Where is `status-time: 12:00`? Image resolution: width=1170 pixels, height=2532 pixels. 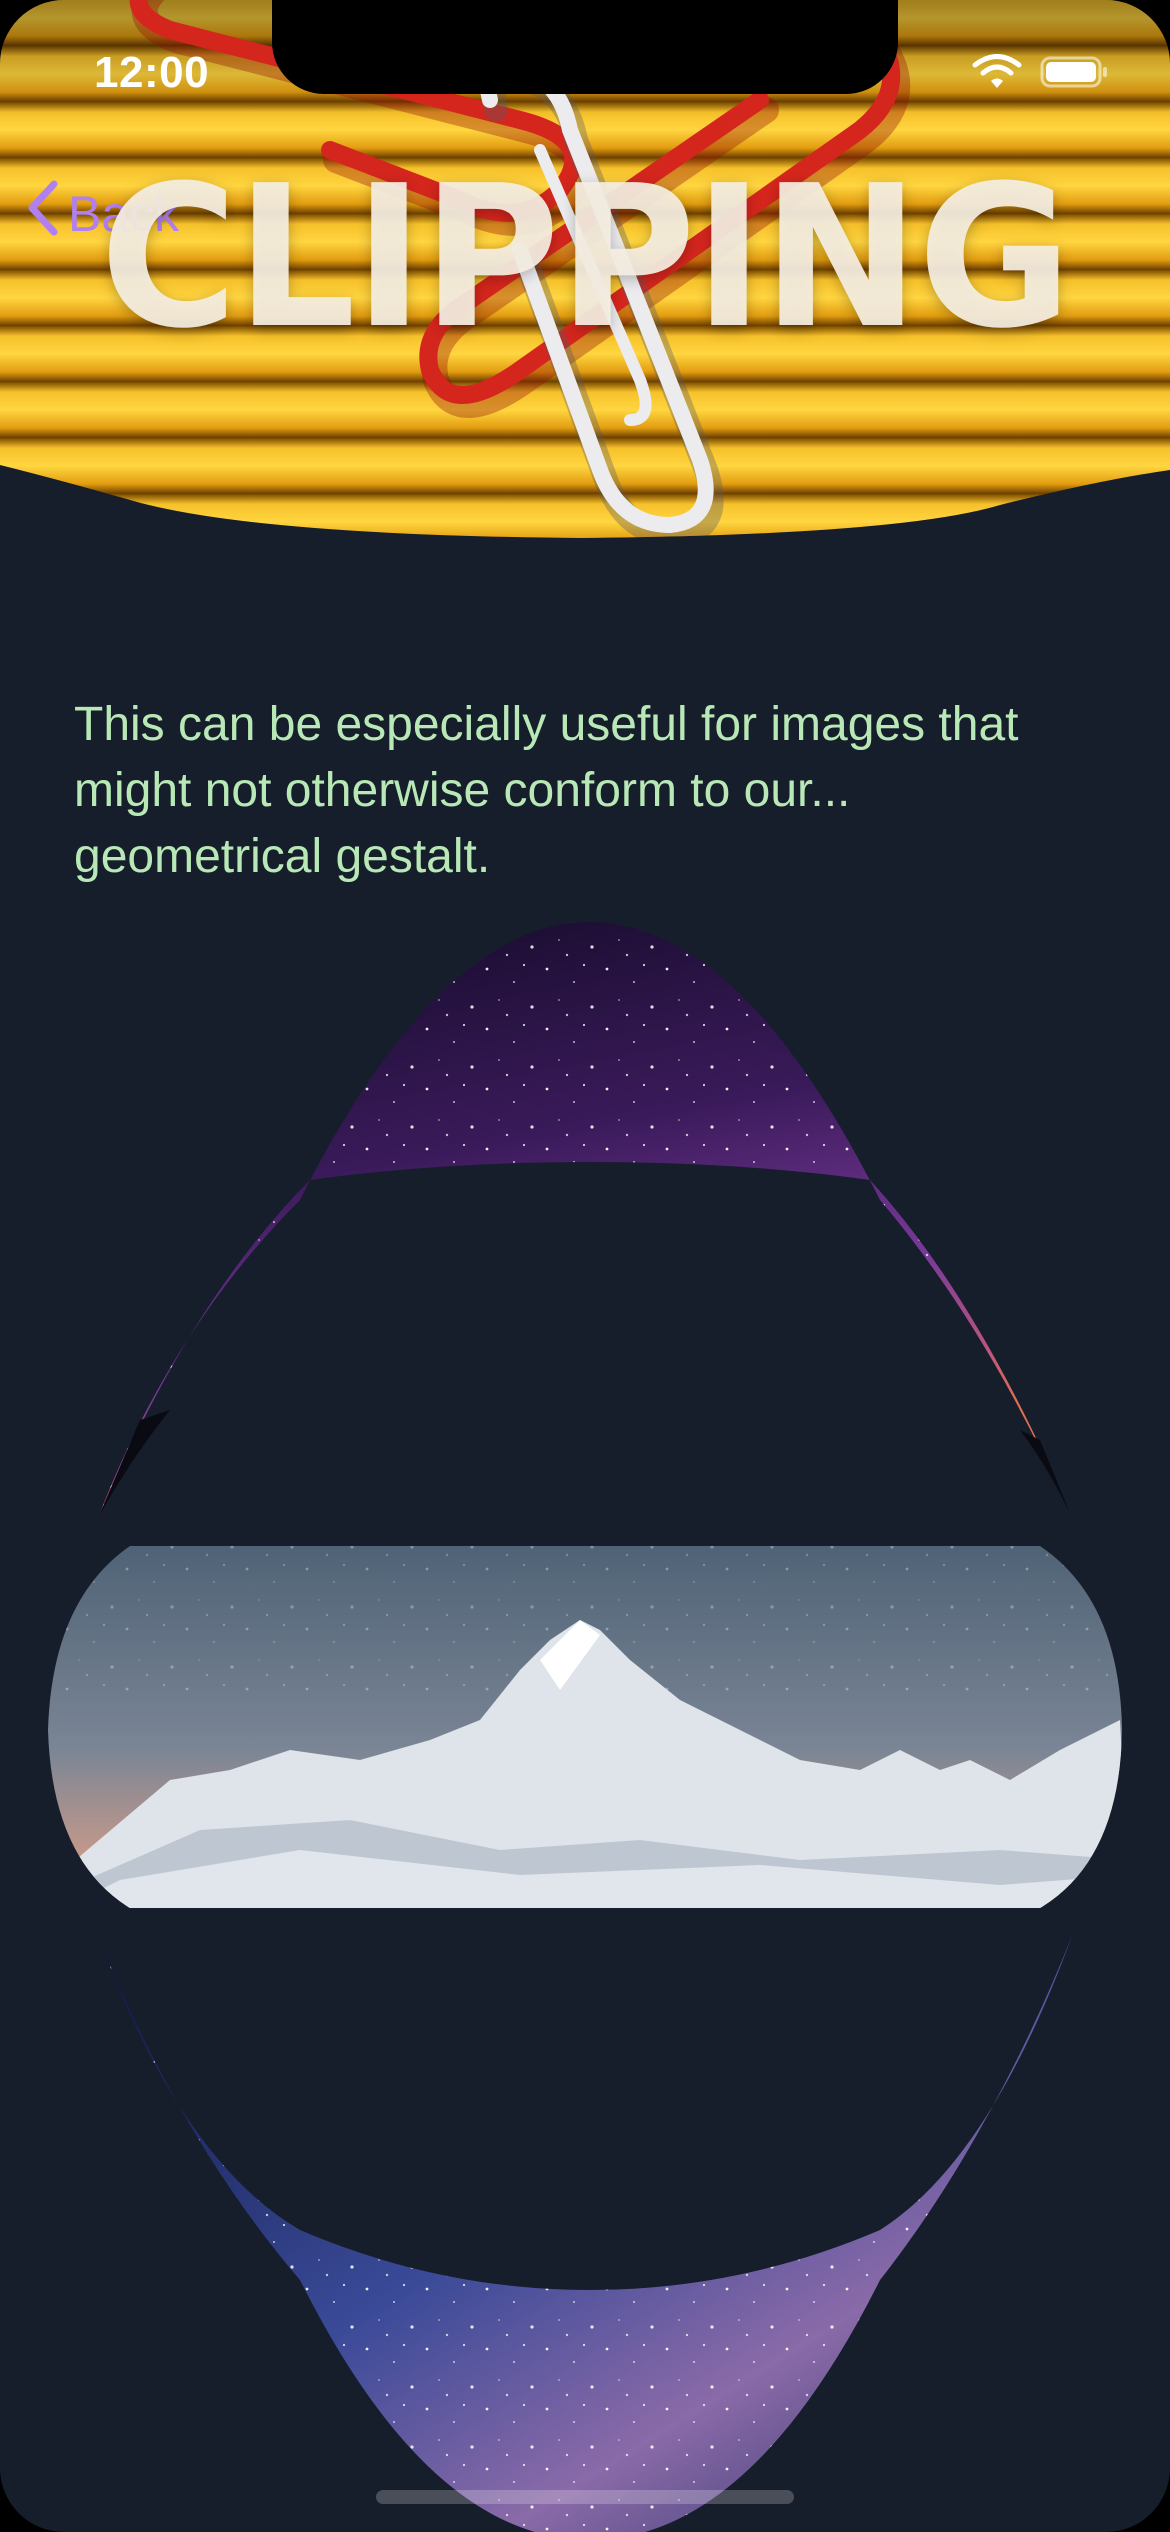 status-time: 12:00 is located at coordinates (152, 72).